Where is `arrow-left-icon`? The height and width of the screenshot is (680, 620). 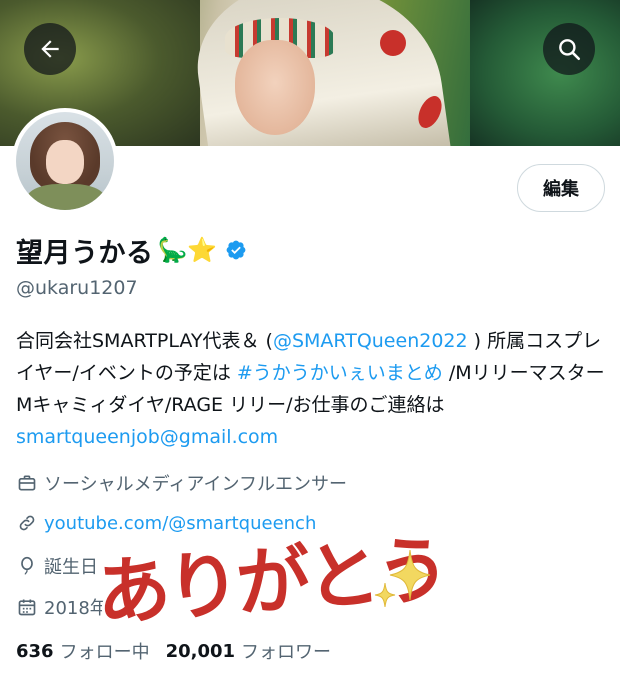 arrow-left-icon is located at coordinates (50, 49).